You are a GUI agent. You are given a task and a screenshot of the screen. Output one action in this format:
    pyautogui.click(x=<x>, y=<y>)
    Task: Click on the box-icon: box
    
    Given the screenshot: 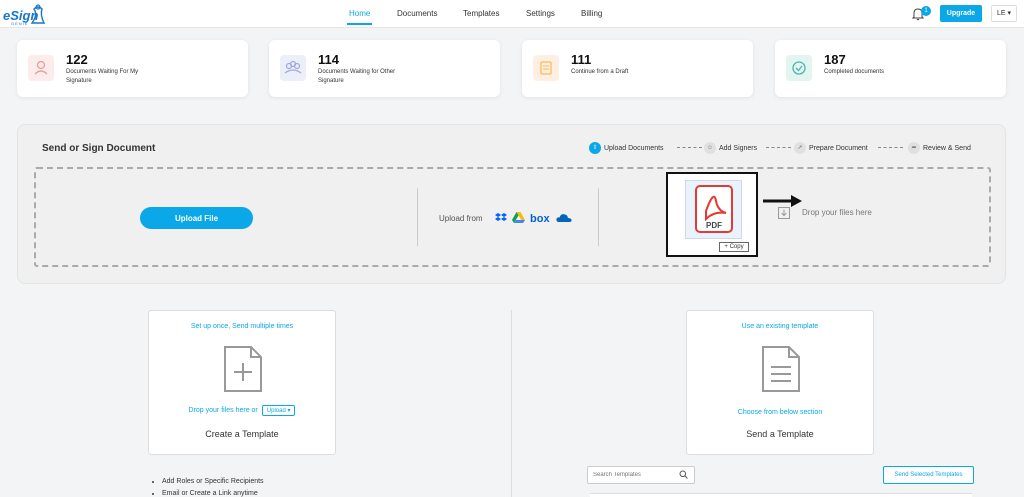 What is the action you would take?
    pyautogui.click(x=540, y=218)
    